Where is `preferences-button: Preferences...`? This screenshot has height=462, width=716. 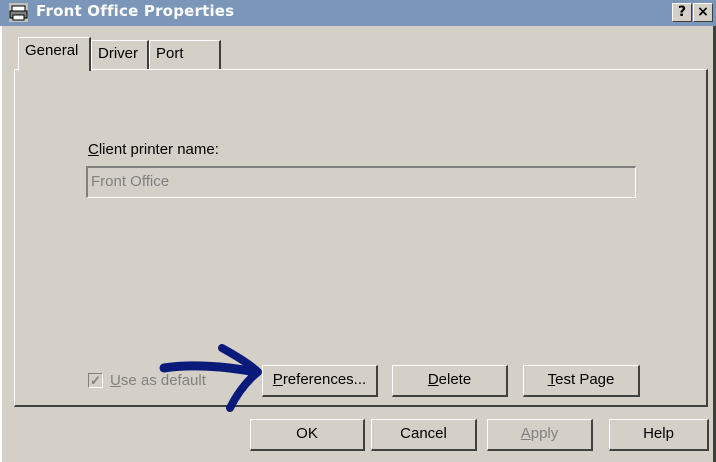
preferences-button: Preferences... is located at coordinates (320, 381).